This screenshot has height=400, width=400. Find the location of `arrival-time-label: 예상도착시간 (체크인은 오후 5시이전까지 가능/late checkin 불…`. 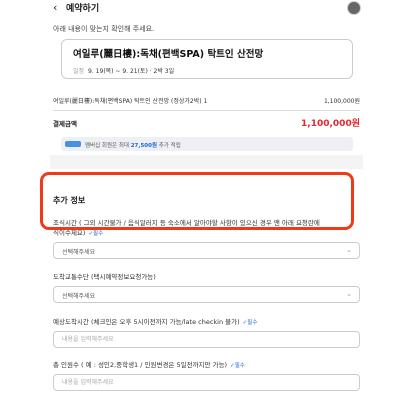

arrival-time-label: 예상도착시간 (체크인은 오후 5시이전까지 가능/late checkin 불… is located at coordinates (155, 321).